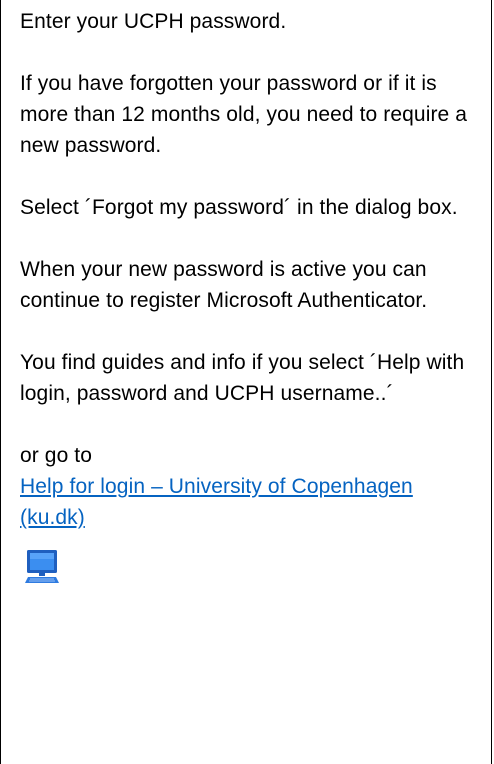 This screenshot has width=494, height=764. Describe the element at coordinates (56, 455) in the screenshot. I see `instruction-or-go-to: or go to` at that location.